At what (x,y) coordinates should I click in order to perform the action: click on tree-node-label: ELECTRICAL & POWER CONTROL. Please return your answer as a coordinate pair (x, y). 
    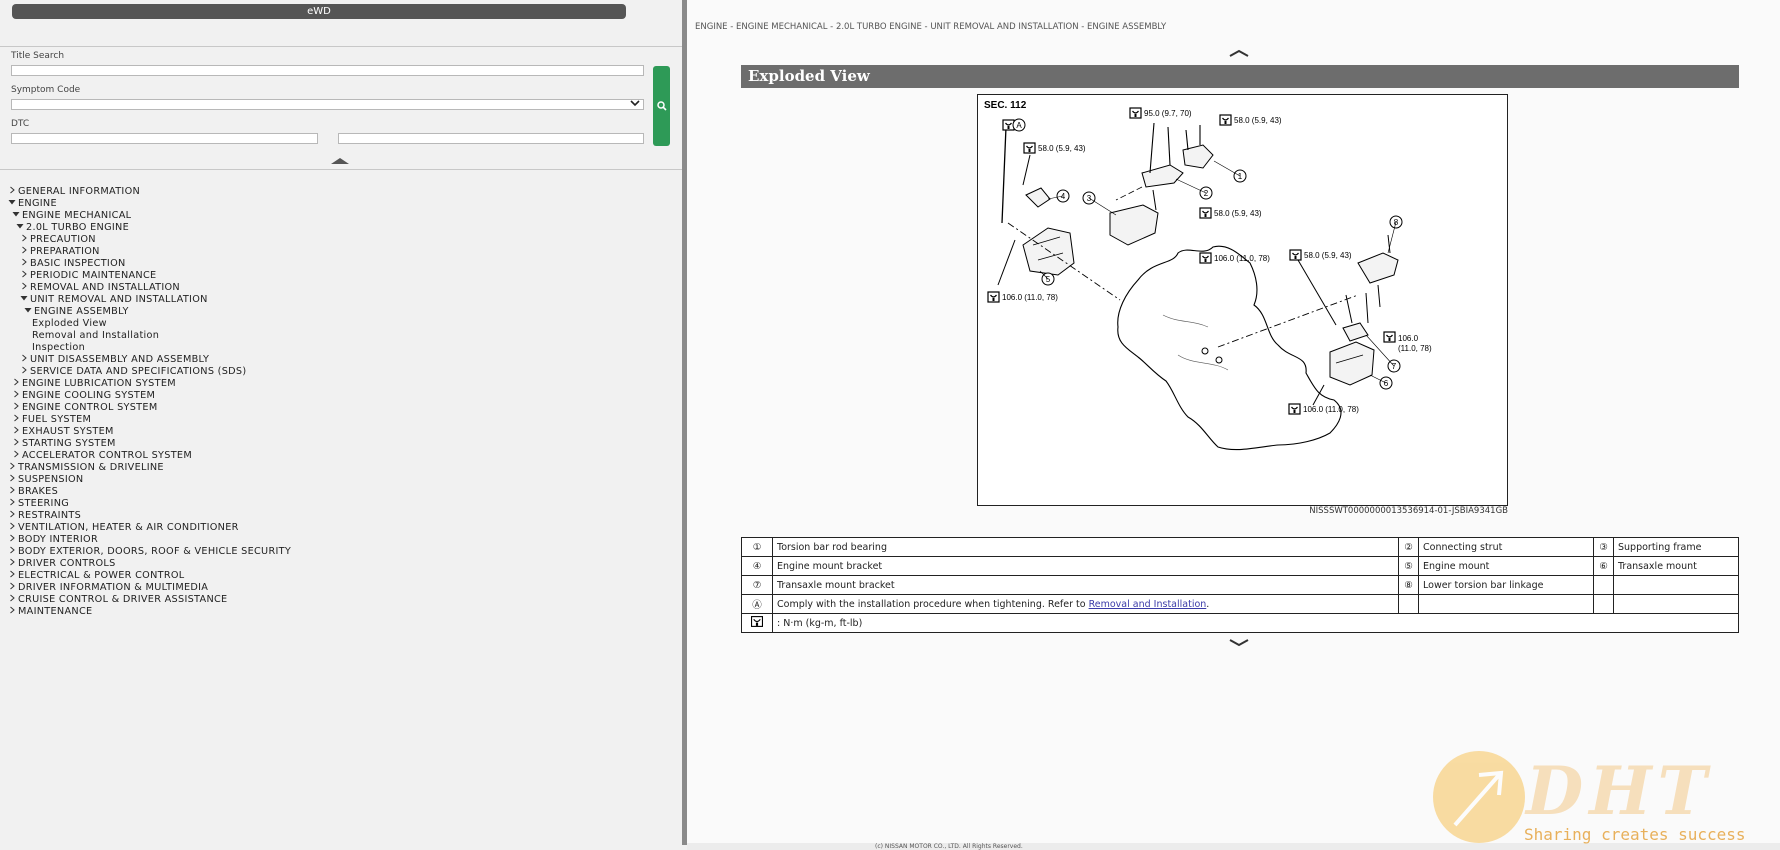
    Looking at the image, I should click on (101, 575).